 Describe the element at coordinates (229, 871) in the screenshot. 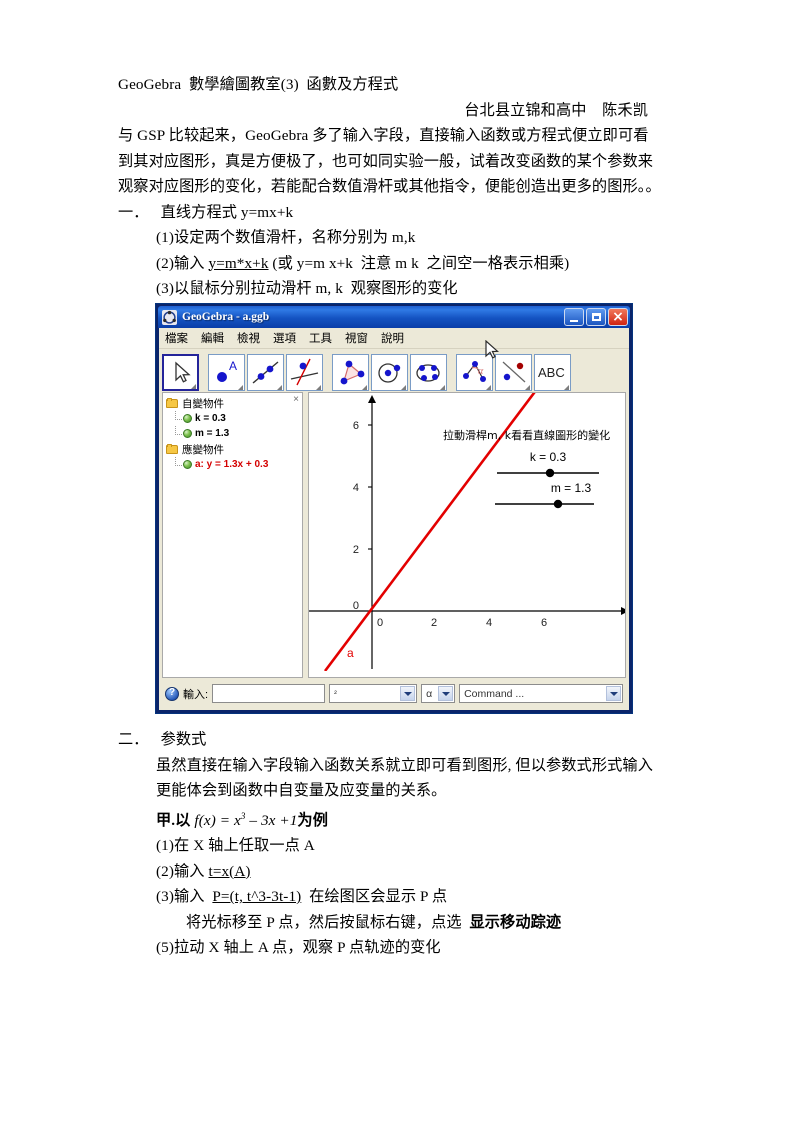

I see `step-underlined-input: t=x(A)` at that location.